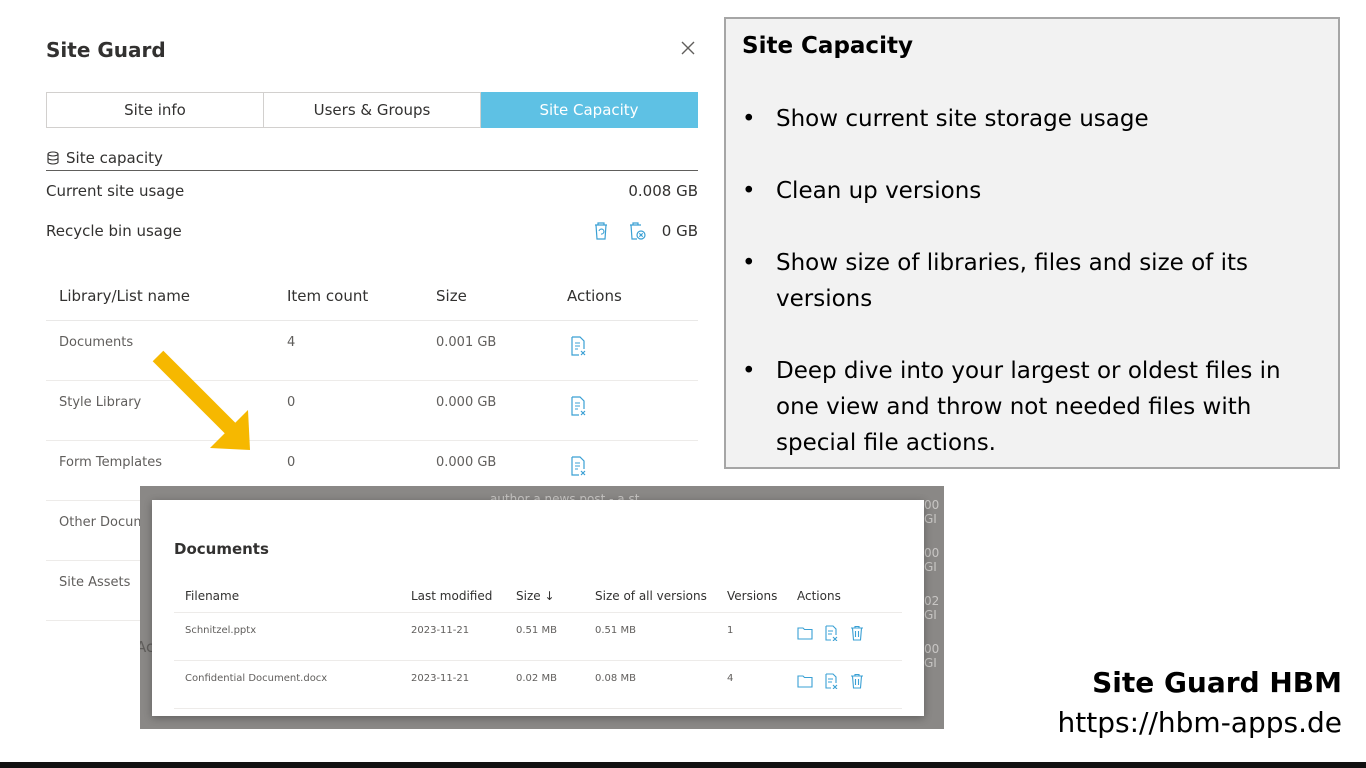 The width and height of the screenshot is (1366, 768). I want to click on version-count: 4, so click(730, 678).